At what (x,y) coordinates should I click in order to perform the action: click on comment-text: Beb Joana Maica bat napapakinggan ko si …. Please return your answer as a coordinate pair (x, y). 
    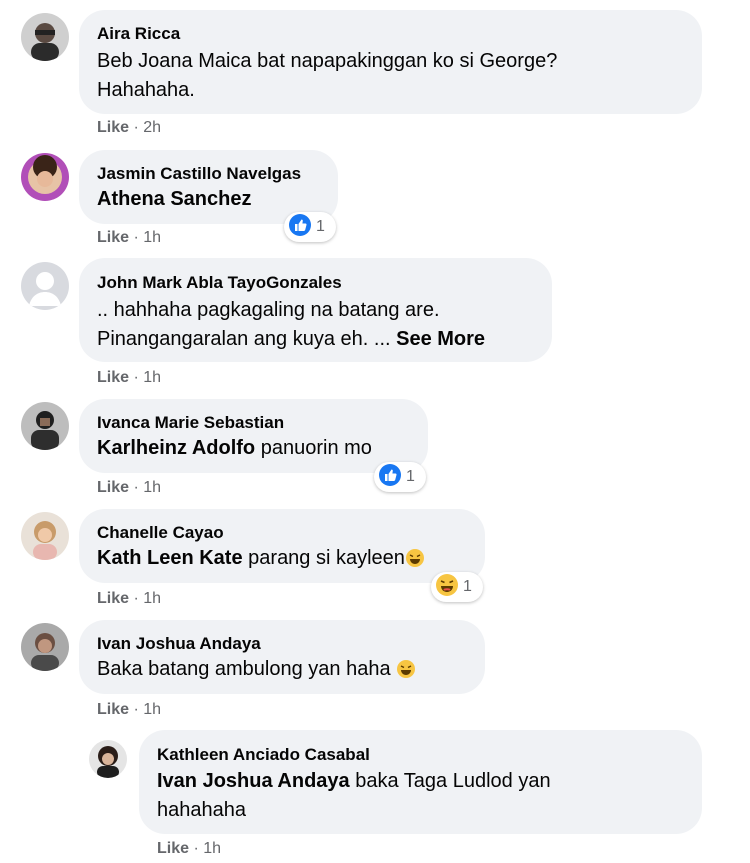
    Looking at the image, I should click on (327, 61).